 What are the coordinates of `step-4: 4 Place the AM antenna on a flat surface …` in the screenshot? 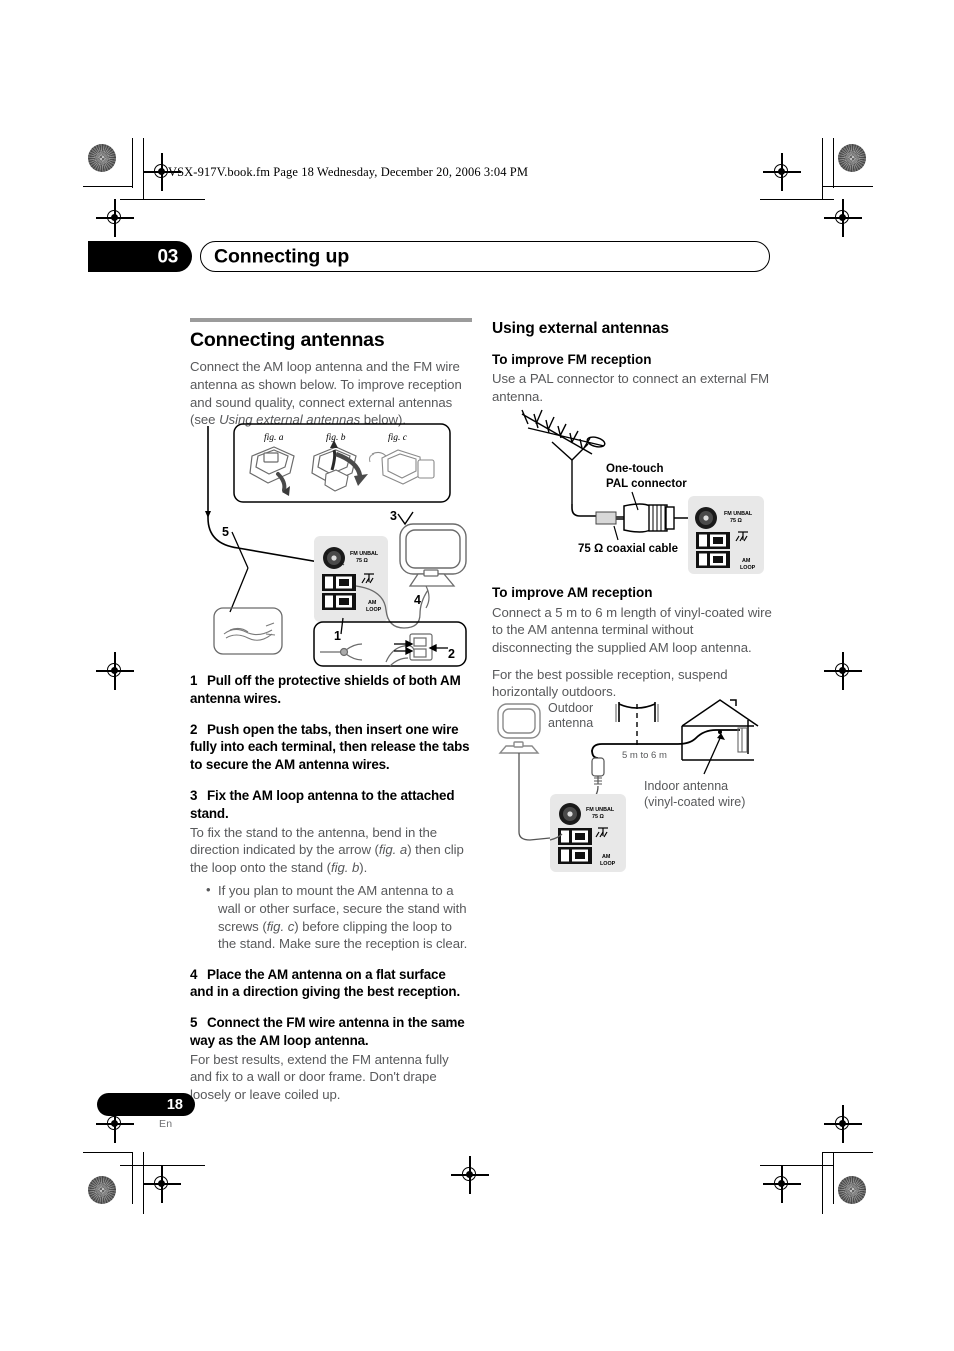 It's located at (331, 984).